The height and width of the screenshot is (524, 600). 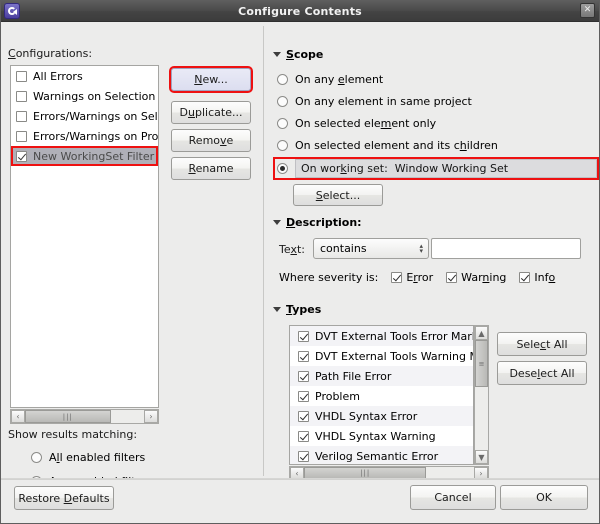 What do you see at coordinates (420, 277) in the screenshot?
I see `checkbox-error-label: Error` at bounding box center [420, 277].